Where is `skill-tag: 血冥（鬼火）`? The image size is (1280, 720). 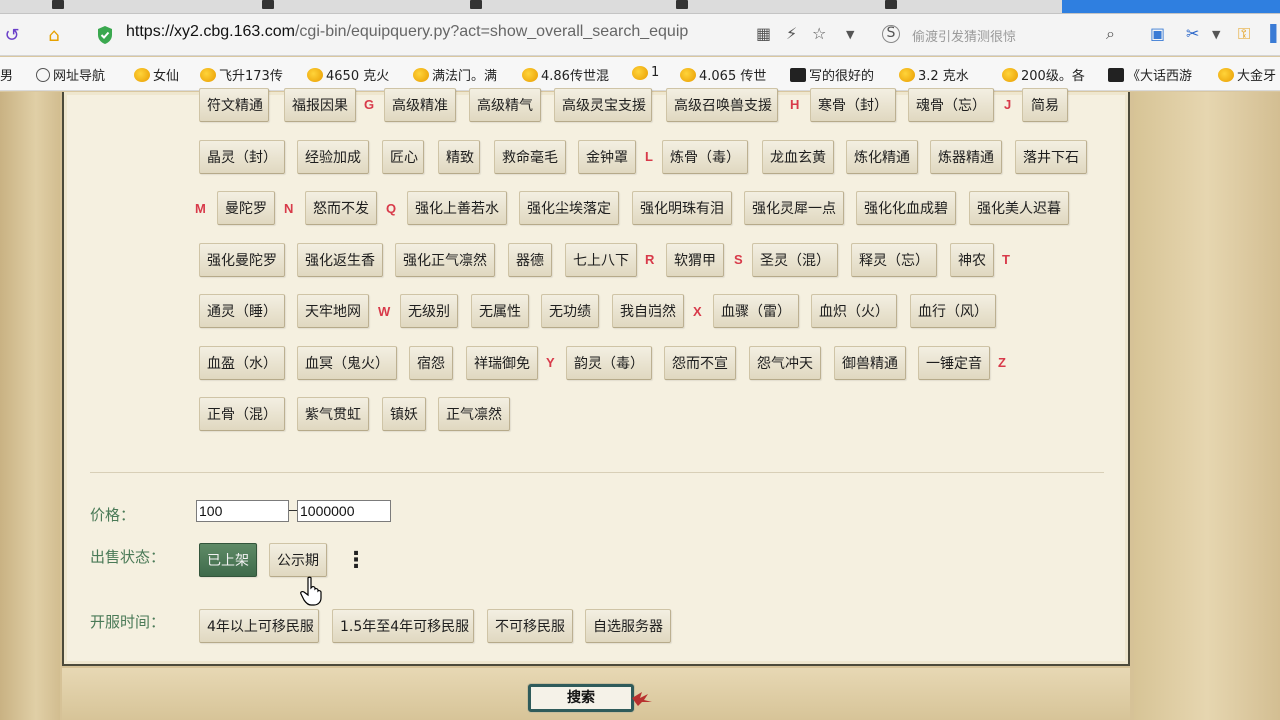
skill-tag: 血冥（鬼火） is located at coordinates (347, 363).